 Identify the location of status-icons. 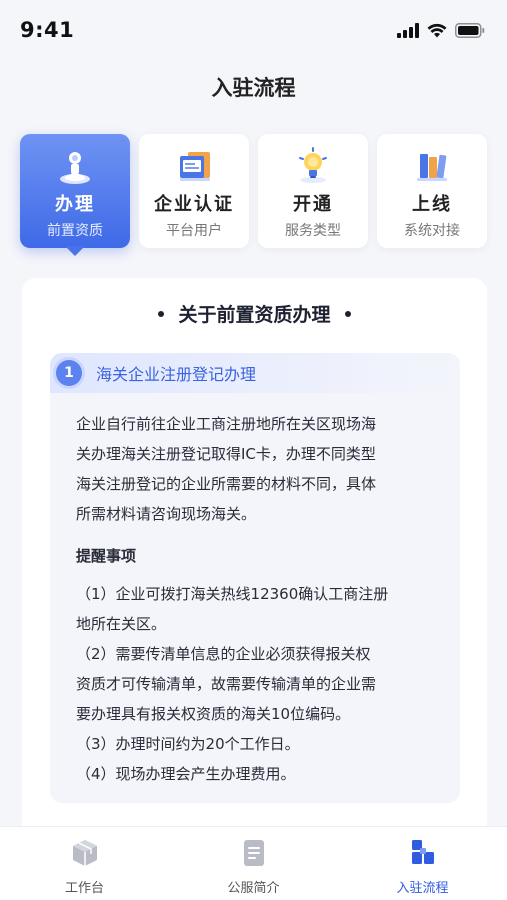
(441, 30).